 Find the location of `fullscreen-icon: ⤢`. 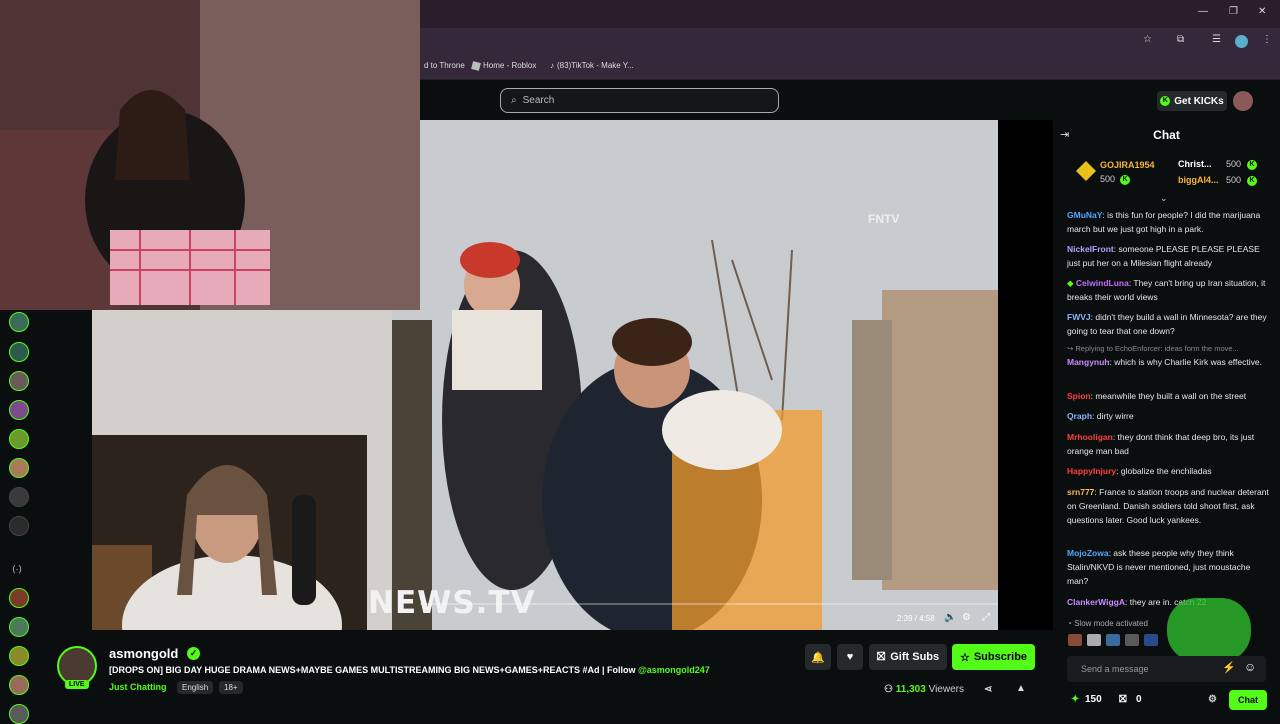

fullscreen-icon: ⤢ is located at coordinates (986, 617).